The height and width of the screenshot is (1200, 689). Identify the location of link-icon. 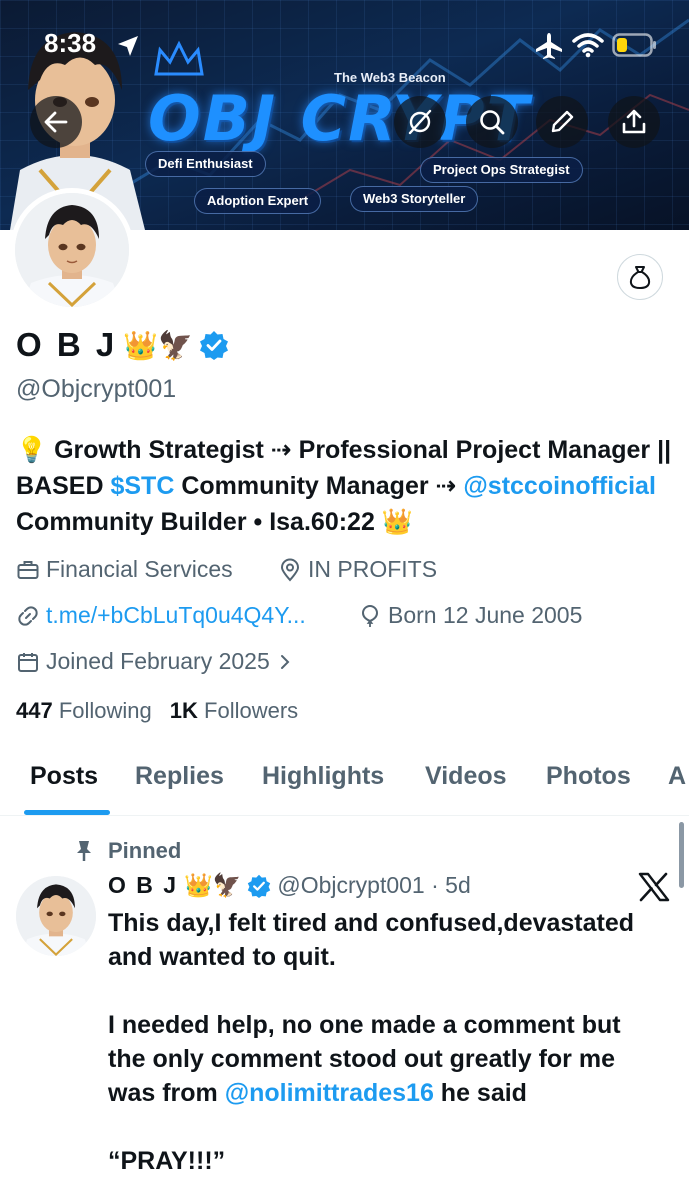
(28, 615).